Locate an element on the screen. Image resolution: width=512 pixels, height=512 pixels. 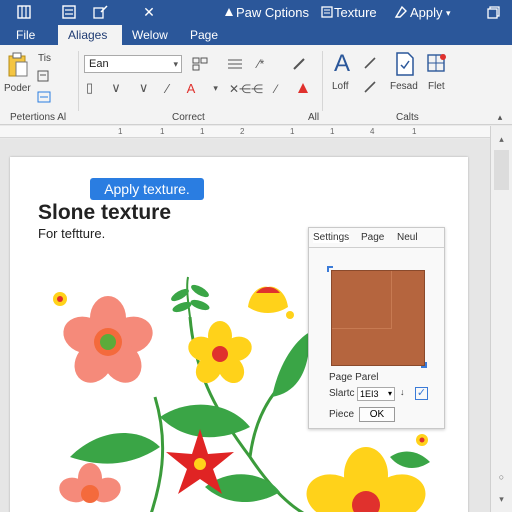
apply-dropdown-icon: ▾ is located at coordinates (448, 13).